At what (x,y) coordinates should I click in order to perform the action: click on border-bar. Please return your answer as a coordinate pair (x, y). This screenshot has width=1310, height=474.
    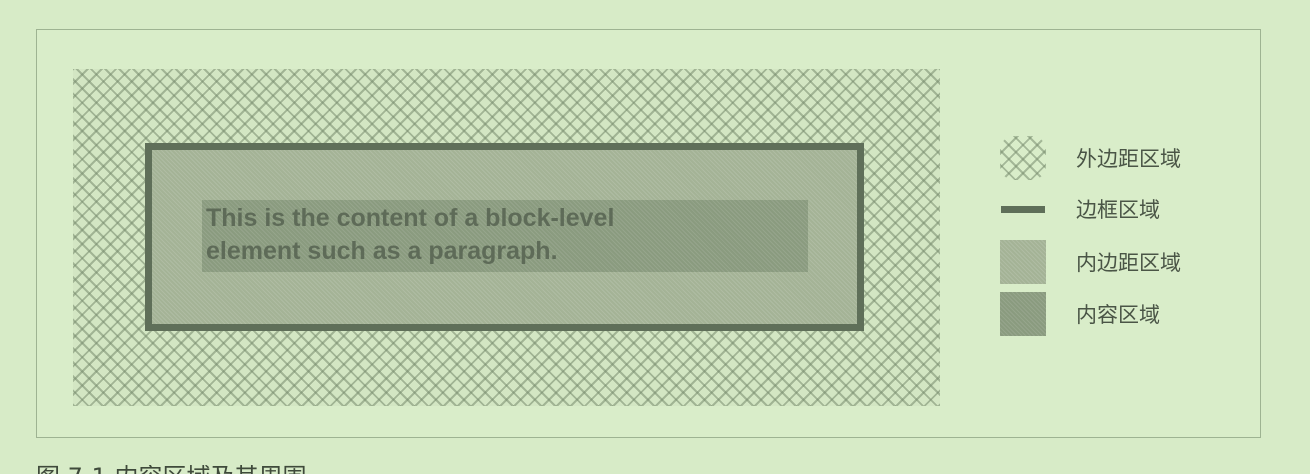
    Looking at the image, I should click on (1023, 209).